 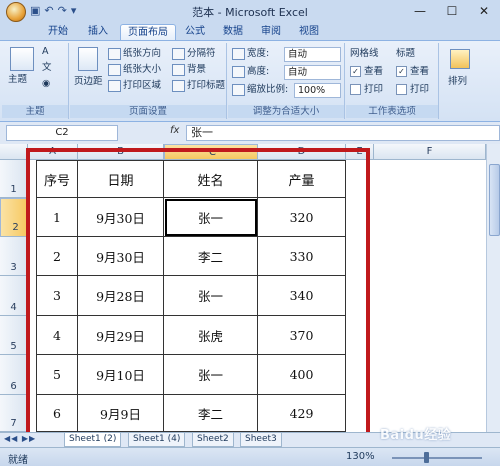 What do you see at coordinates (121, 413) in the screenshot?
I see `table-cell: 9月9日` at bounding box center [121, 413].